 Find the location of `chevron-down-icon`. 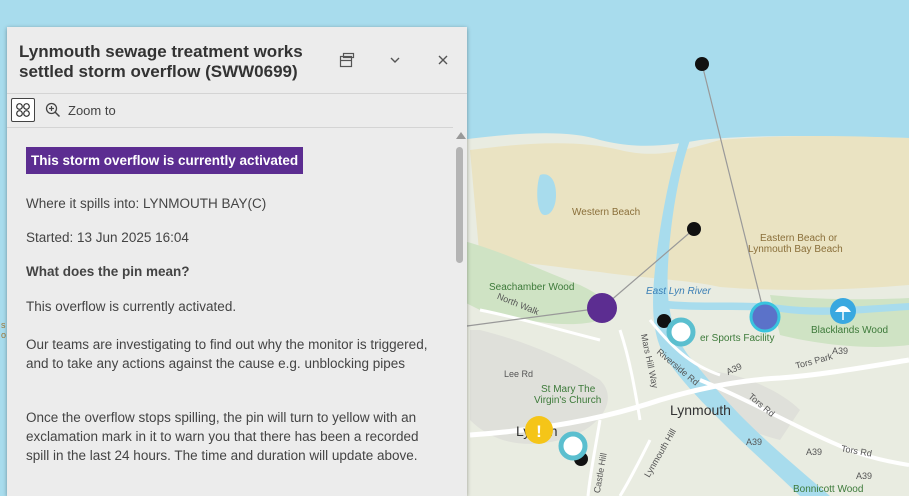

chevron-down-icon is located at coordinates (395, 60).